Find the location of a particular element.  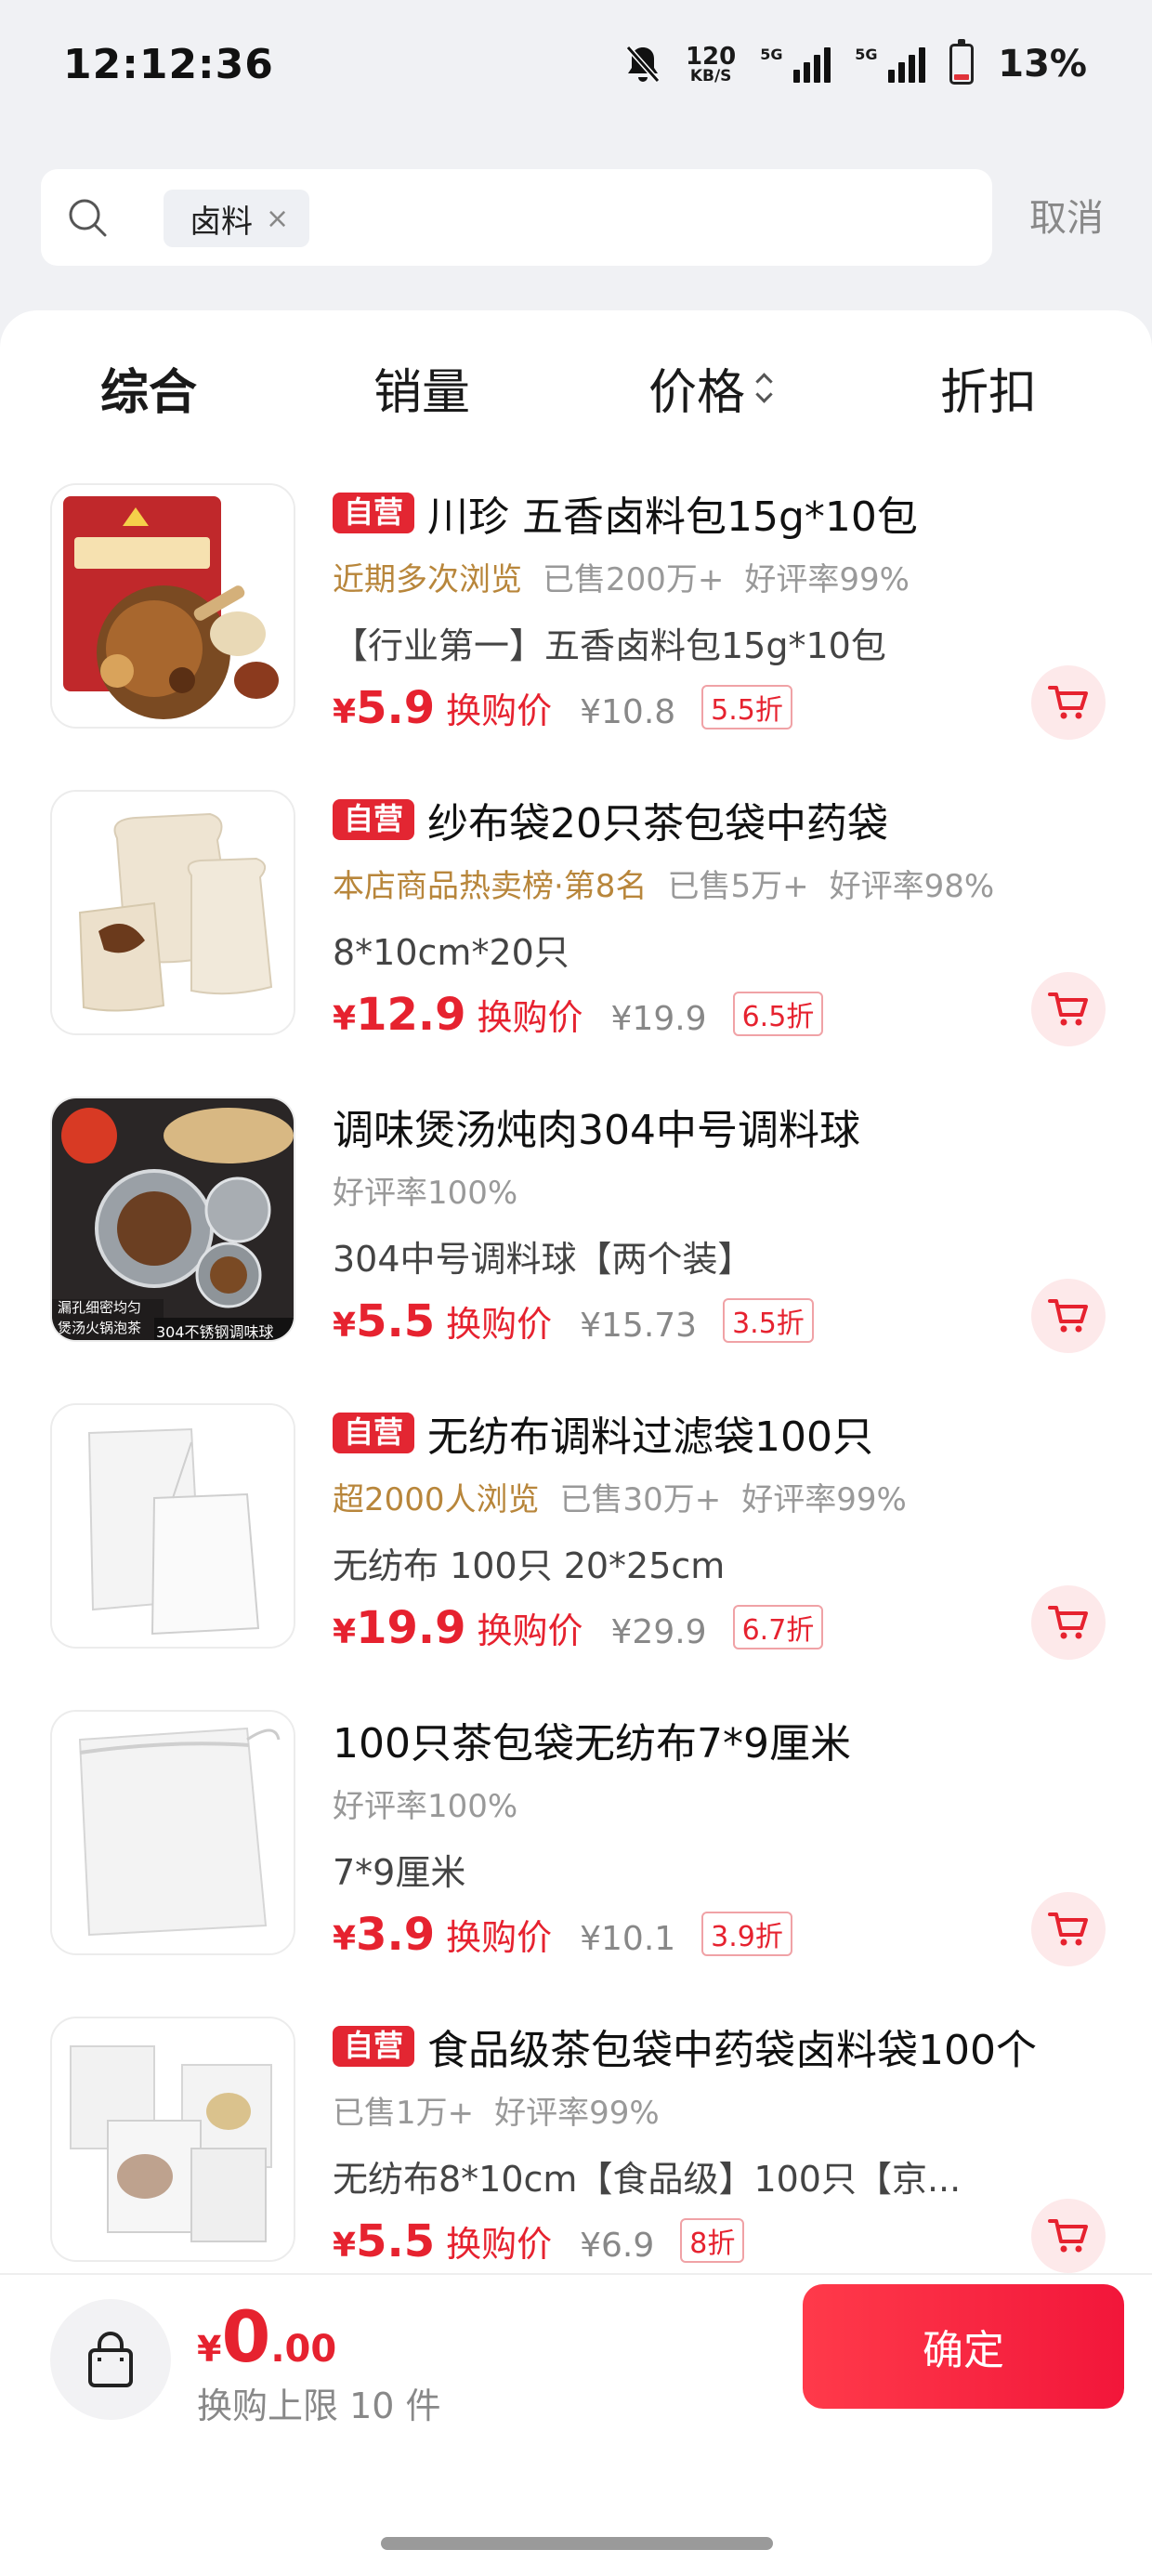

meta-item: 已售30万+ is located at coordinates (640, 1499).